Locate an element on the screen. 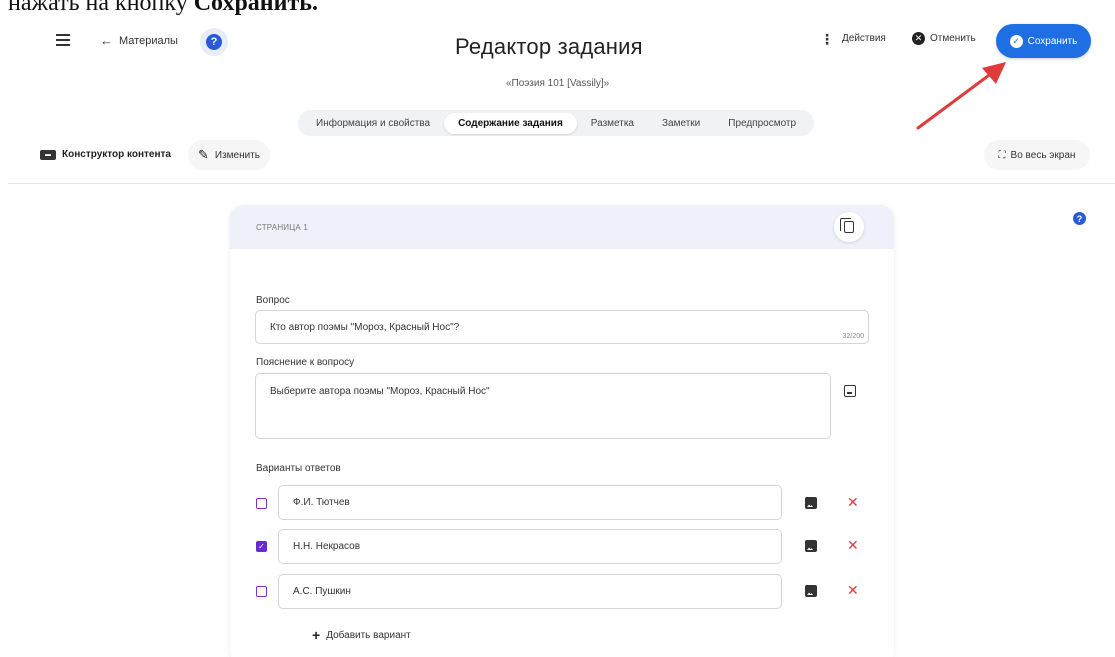 This screenshot has width=1115, height=657. answer-input: Ф.И. Тютчев is located at coordinates (530, 502).